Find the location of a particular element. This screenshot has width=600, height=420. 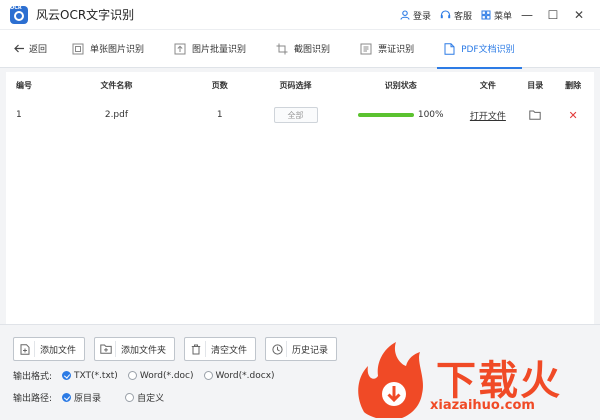

path-option-original: 原目录 is located at coordinates (81, 397).